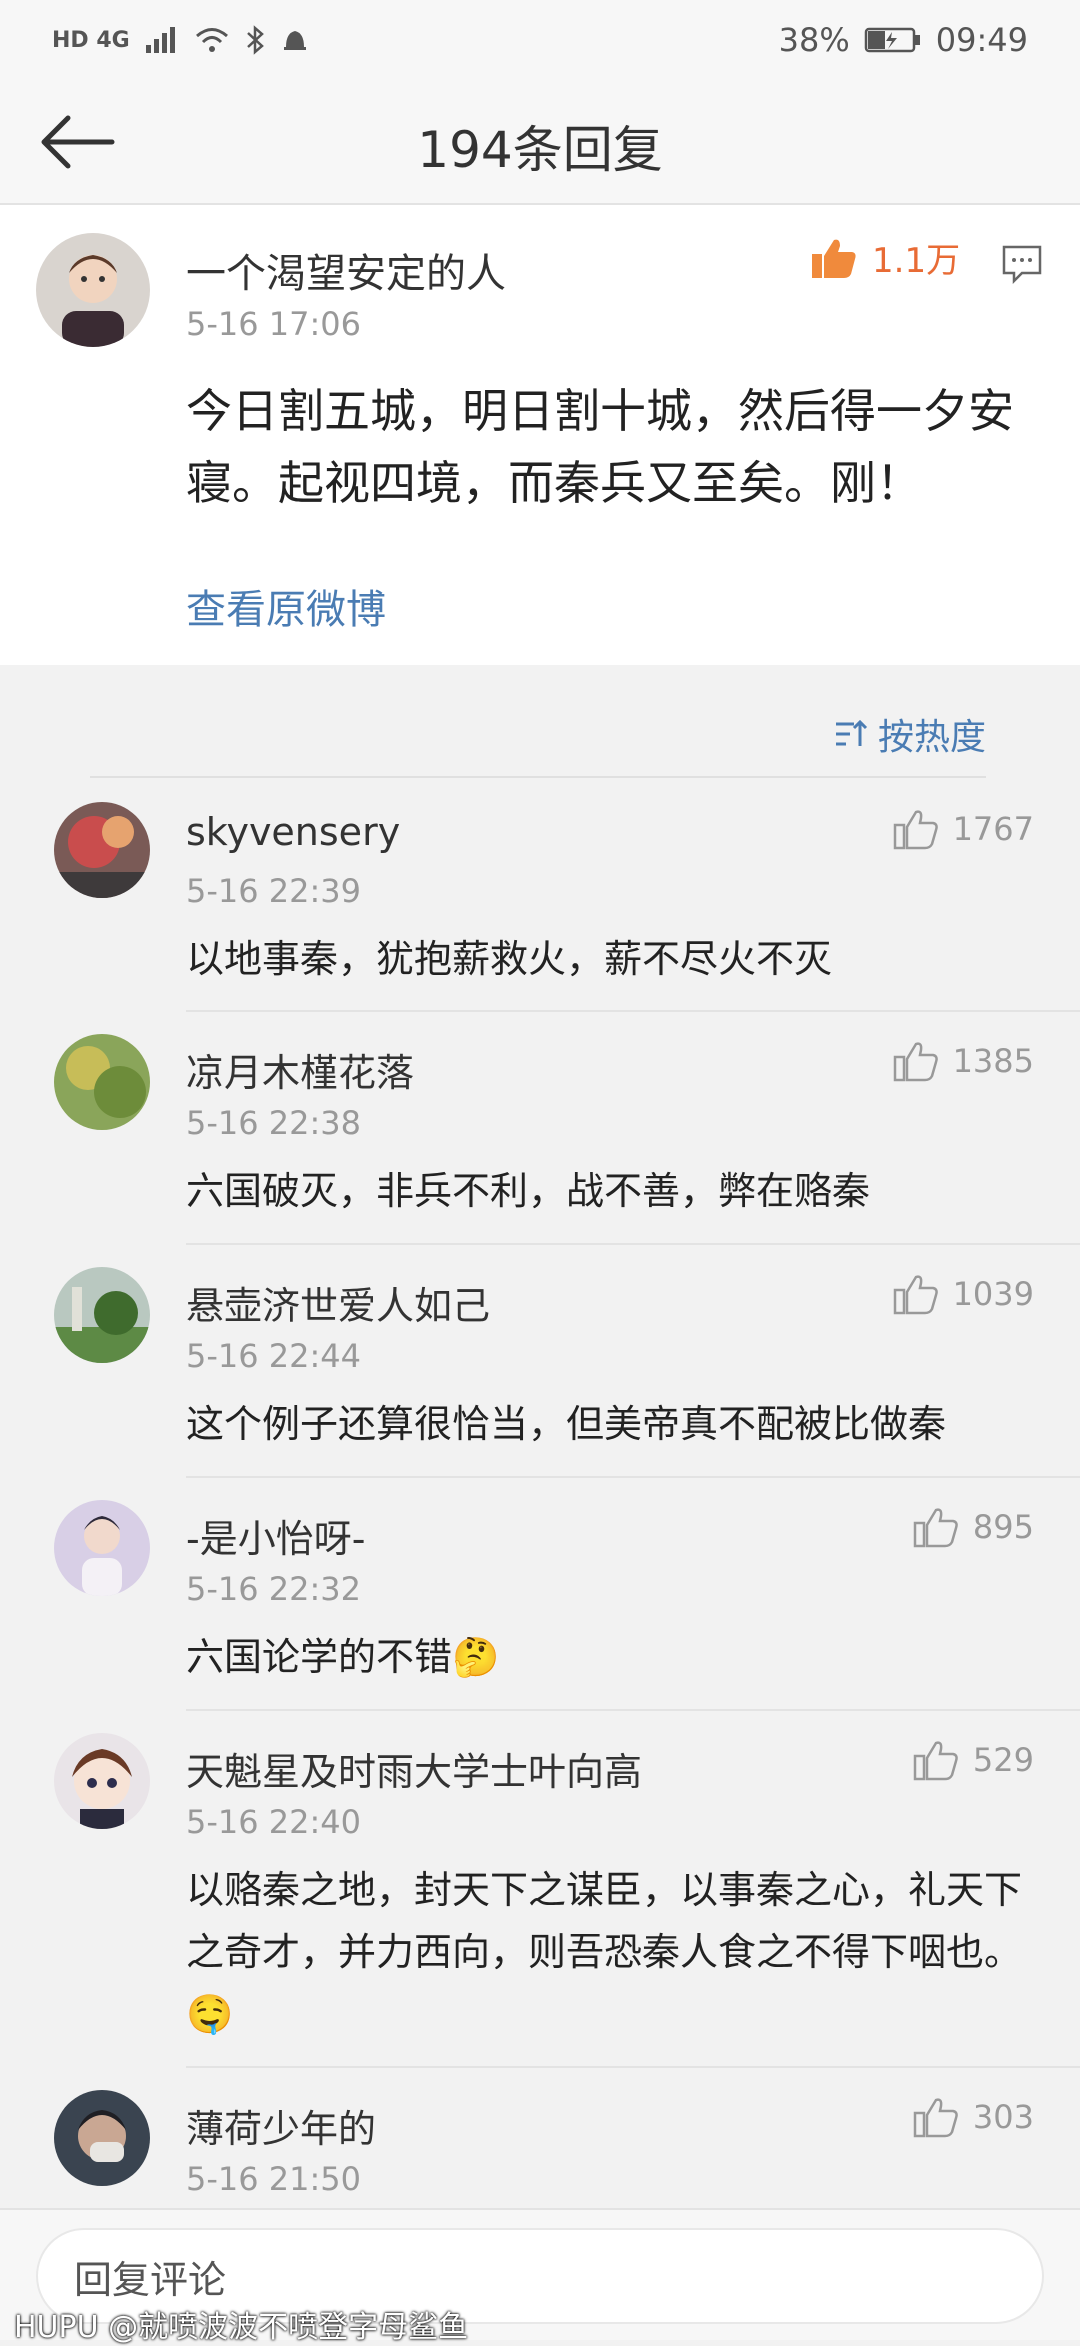 This screenshot has height=2346, width=1080. Describe the element at coordinates (255, 40) in the screenshot. I see `bluetooth-icon` at that location.